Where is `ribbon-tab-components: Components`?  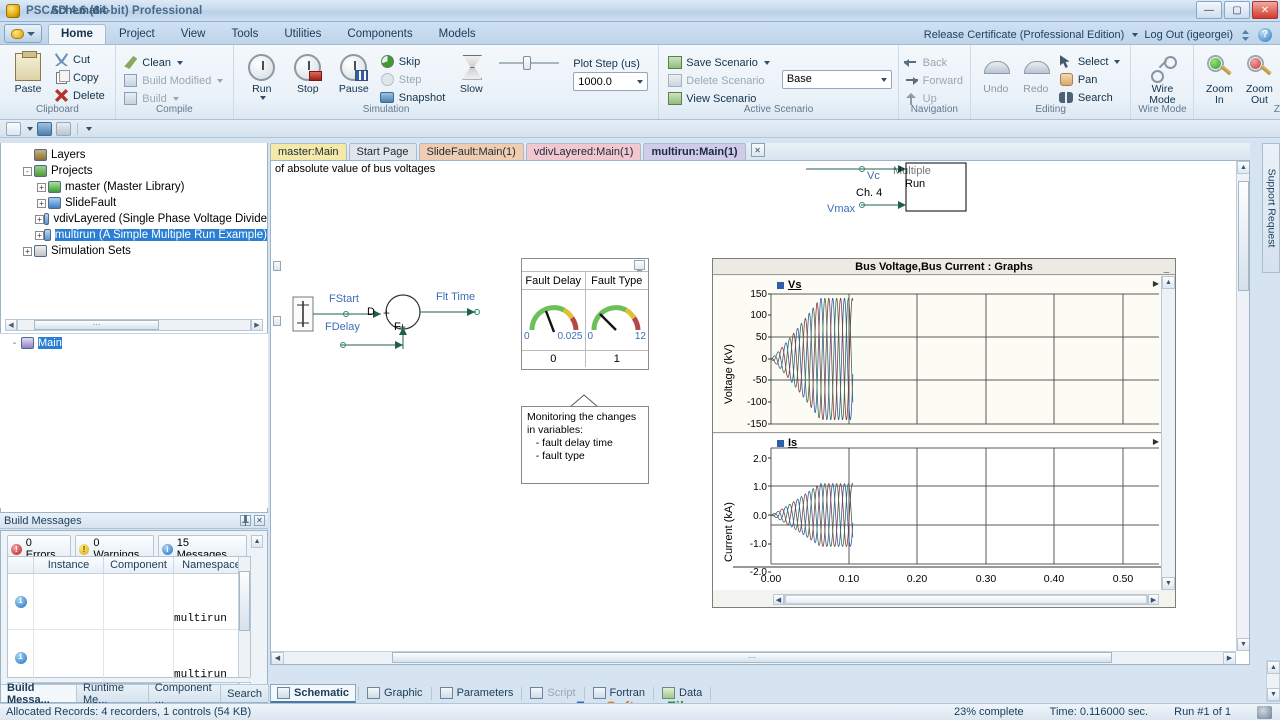
ribbon-tab-components: Components is located at coordinates (379, 34).